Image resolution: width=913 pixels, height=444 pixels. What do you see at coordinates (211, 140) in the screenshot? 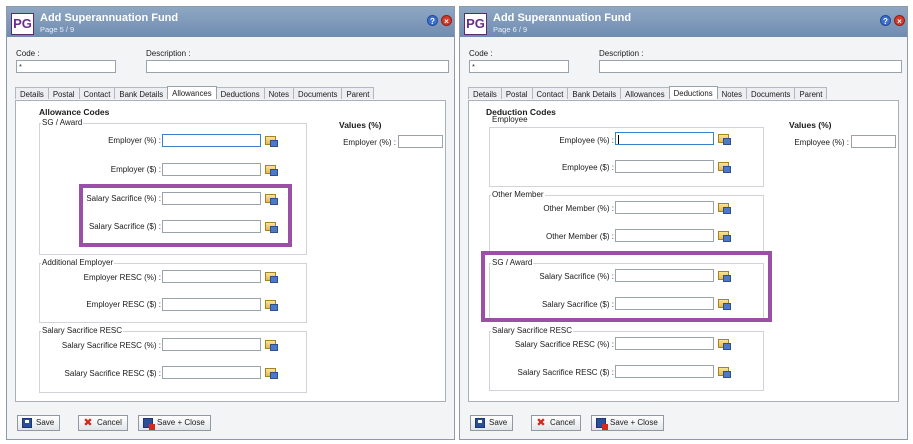
I see `employer-pct-input` at bounding box center [211, 140].